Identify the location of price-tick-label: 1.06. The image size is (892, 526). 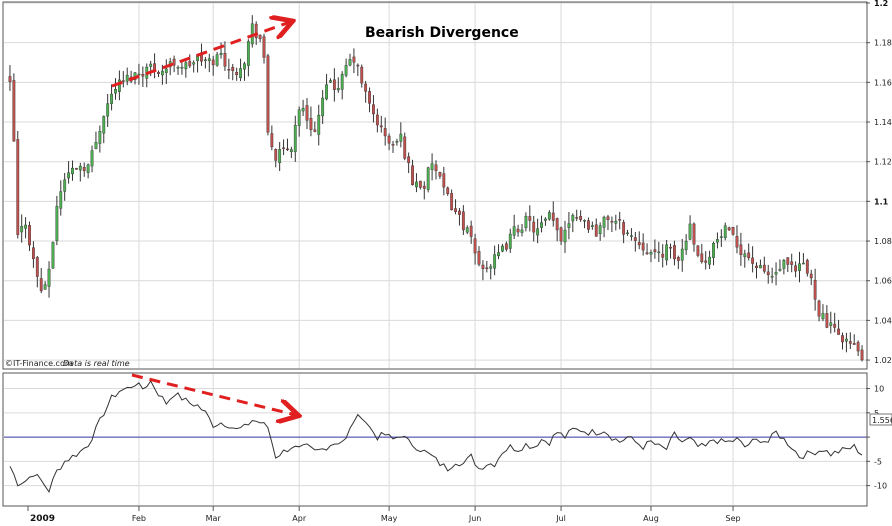
(883, 281).